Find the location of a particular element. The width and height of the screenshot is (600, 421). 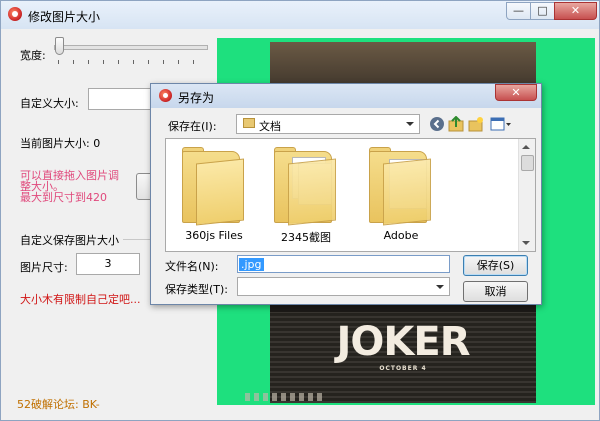

custom-size-label: 自定义大小: is located at coordinates (49, 103).